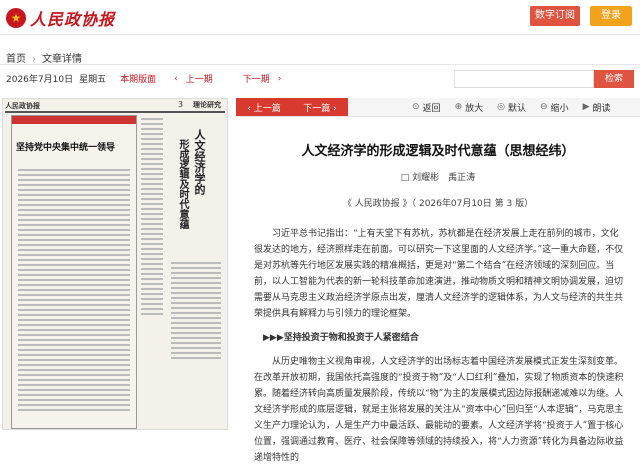  What do you see at coordinates (66, 148) in the screenshot?
I see `paper-box-title: 坚持党中央集中统一领导` at bounding box center [66, 148].